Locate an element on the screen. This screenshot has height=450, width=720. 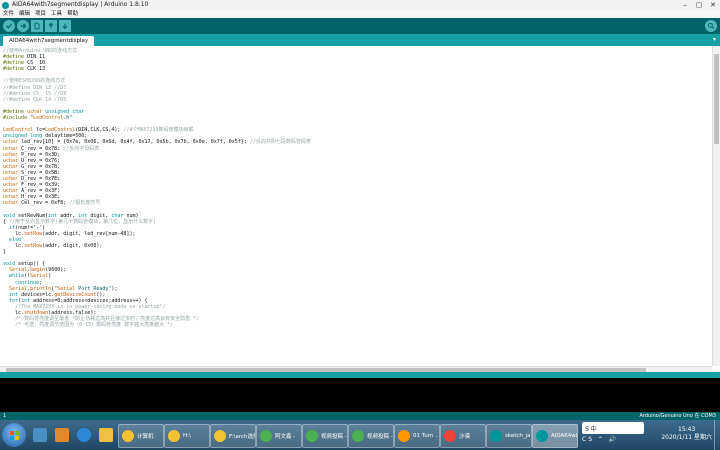
new-button is located at coordinates (37, 26).